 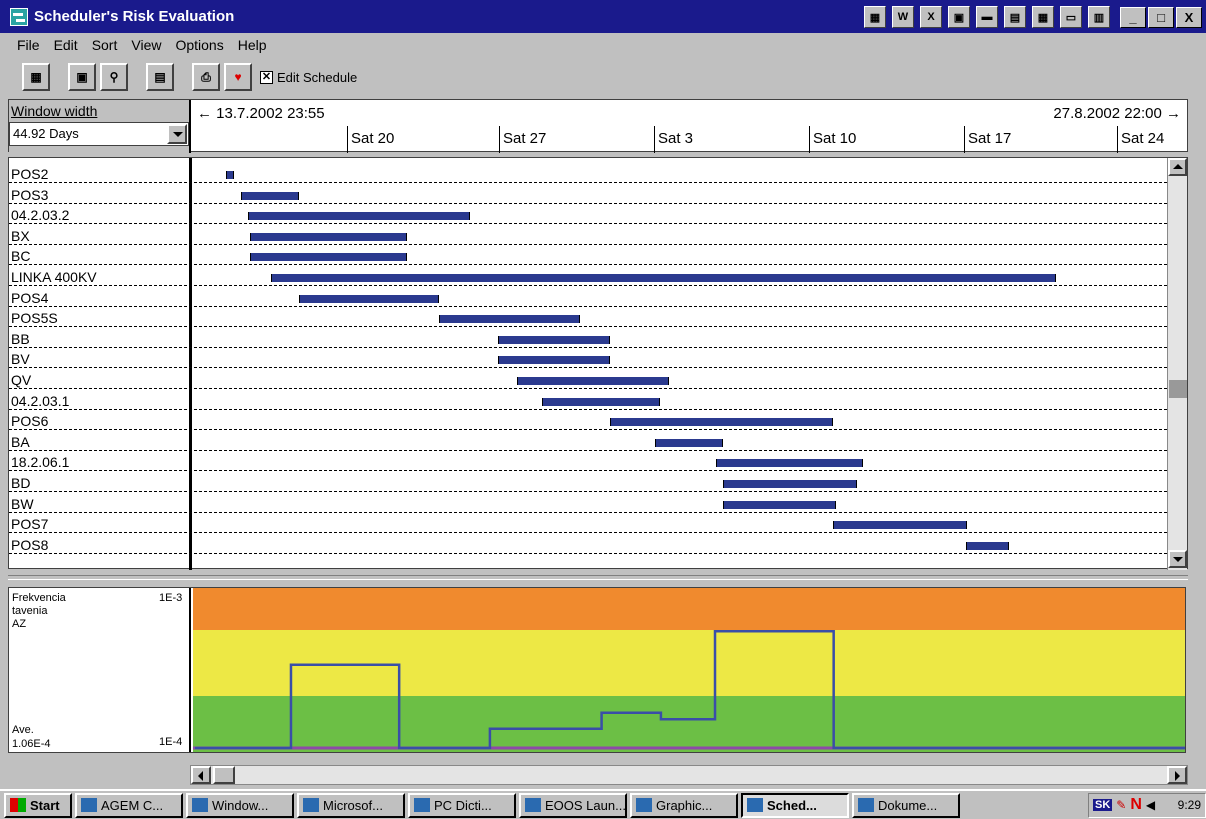 I want to click on value-button: ▣, so click(x=82, y=77).